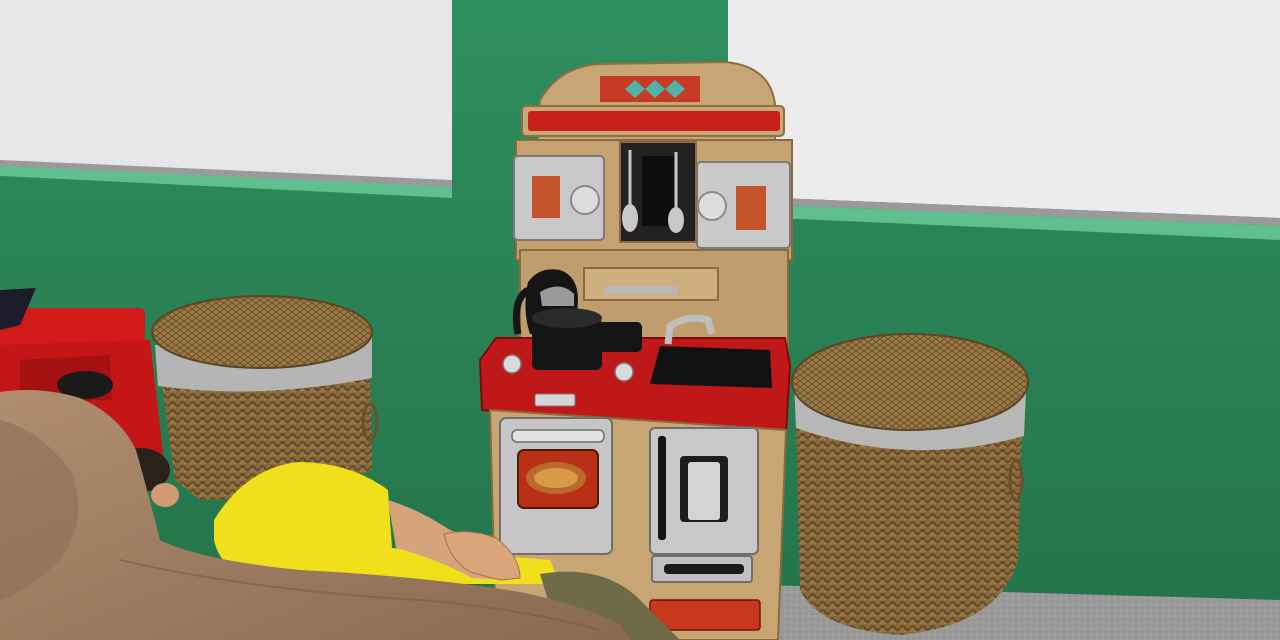 This screenshot has height=640, width=1280. I want to click on left-window-panel, so click(226, 99).